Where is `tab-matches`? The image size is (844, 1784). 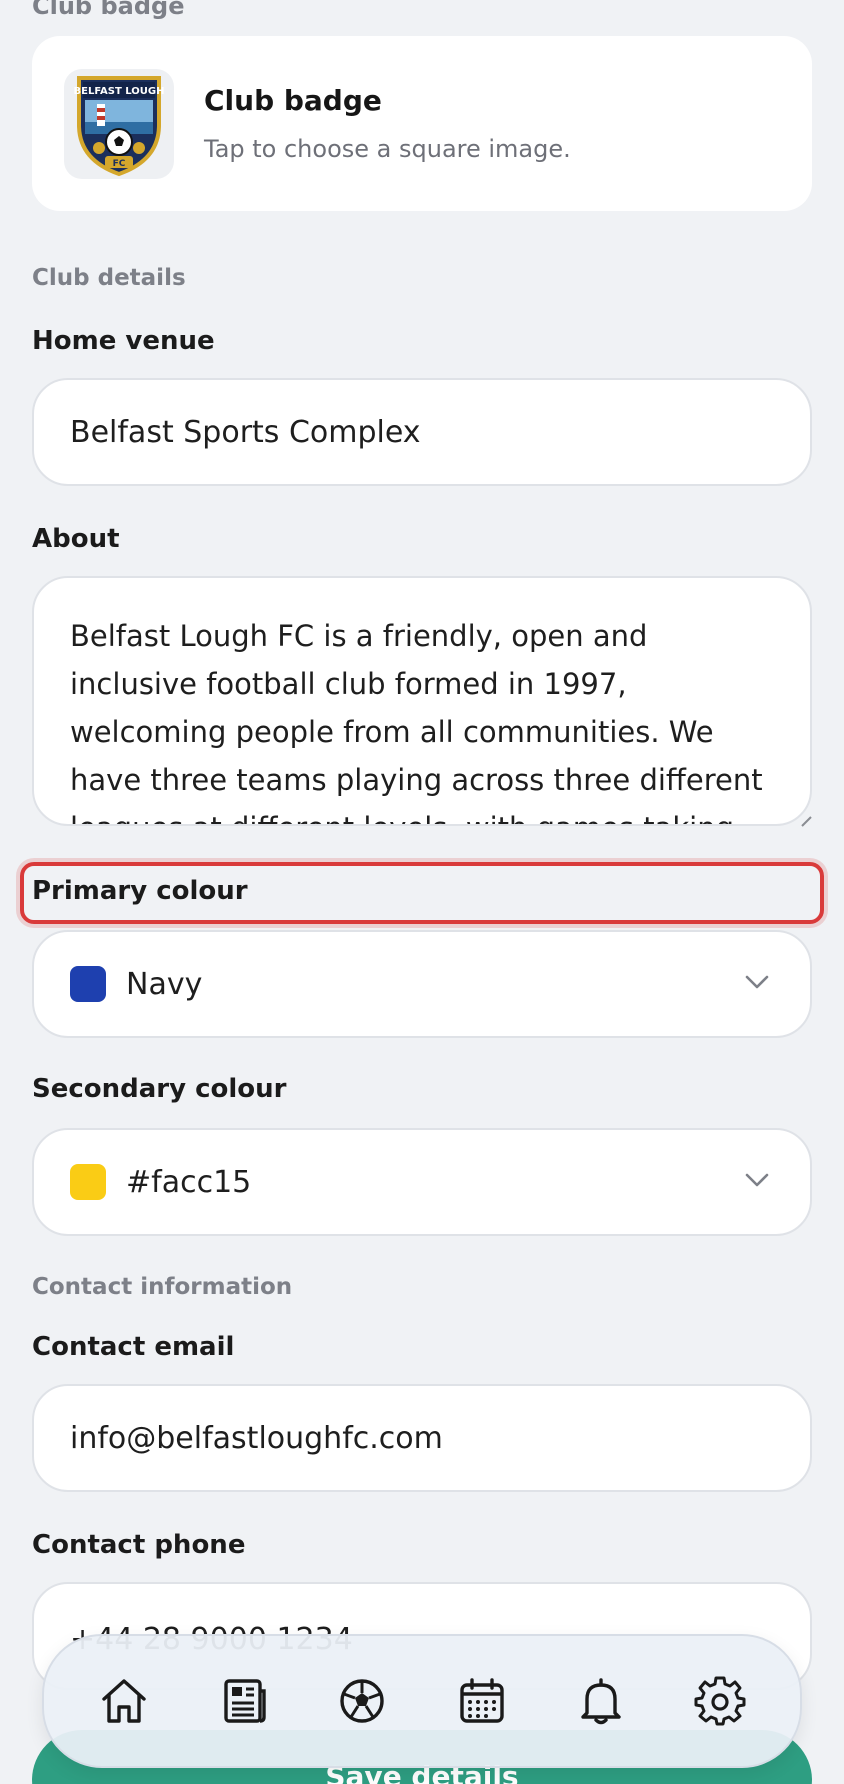
tab-matches is located at coordinates (362, 1701).